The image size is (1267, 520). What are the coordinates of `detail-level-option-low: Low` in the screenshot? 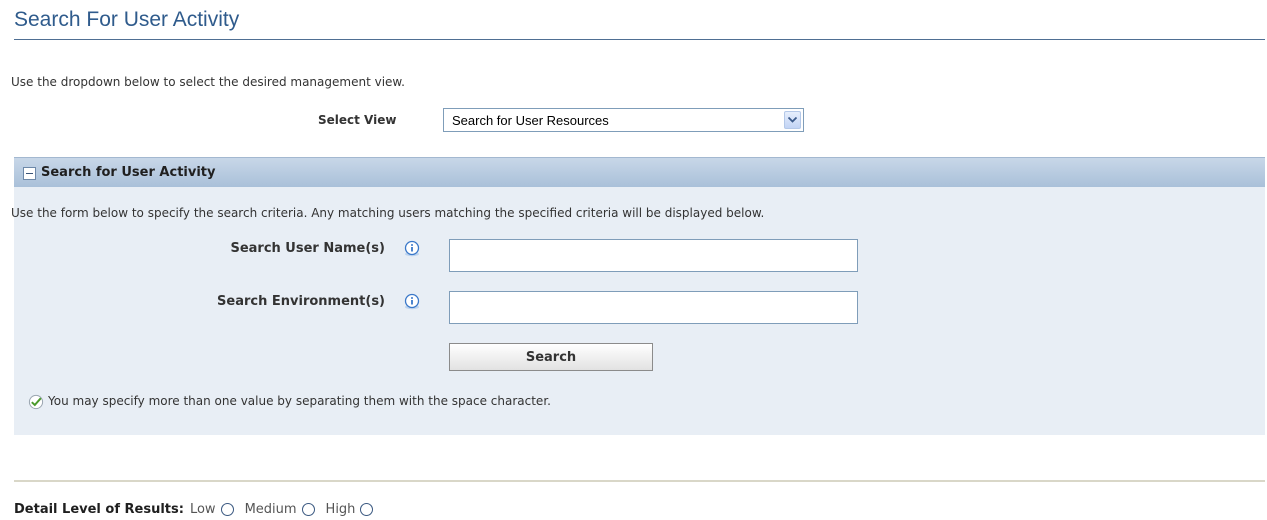 It's located at (212, 509).